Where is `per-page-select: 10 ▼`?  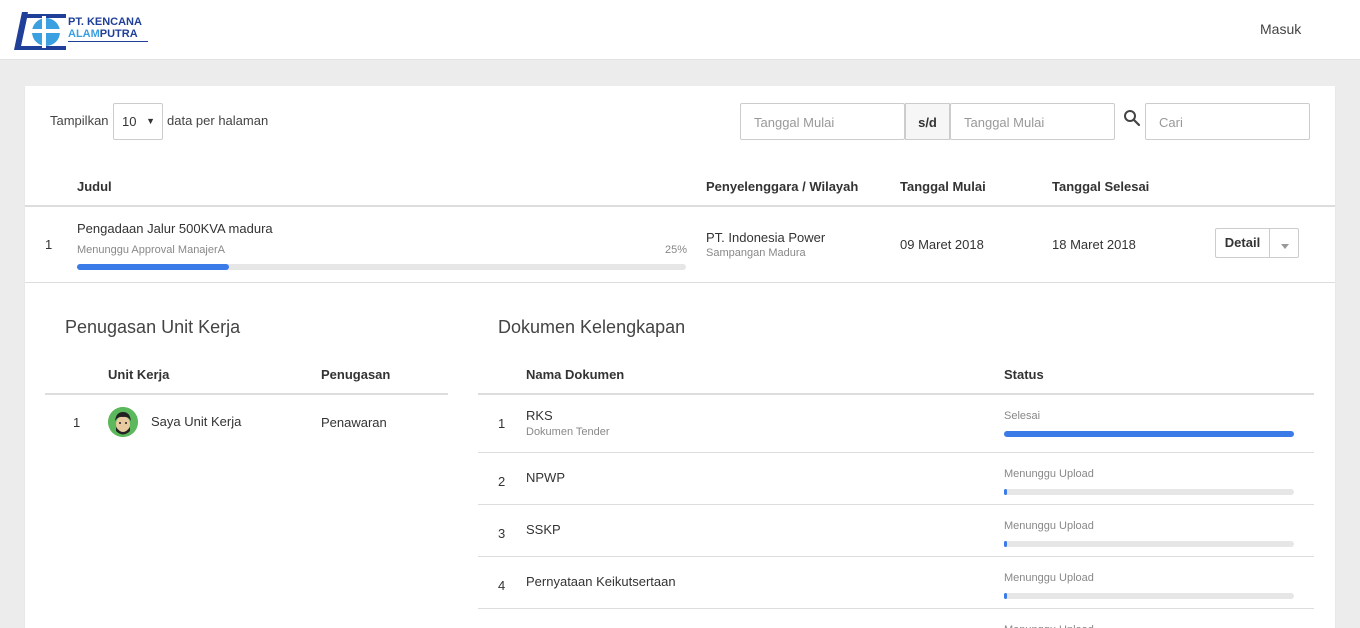 per-page-select: 10 ▼ is located at coordinates (138, 121).